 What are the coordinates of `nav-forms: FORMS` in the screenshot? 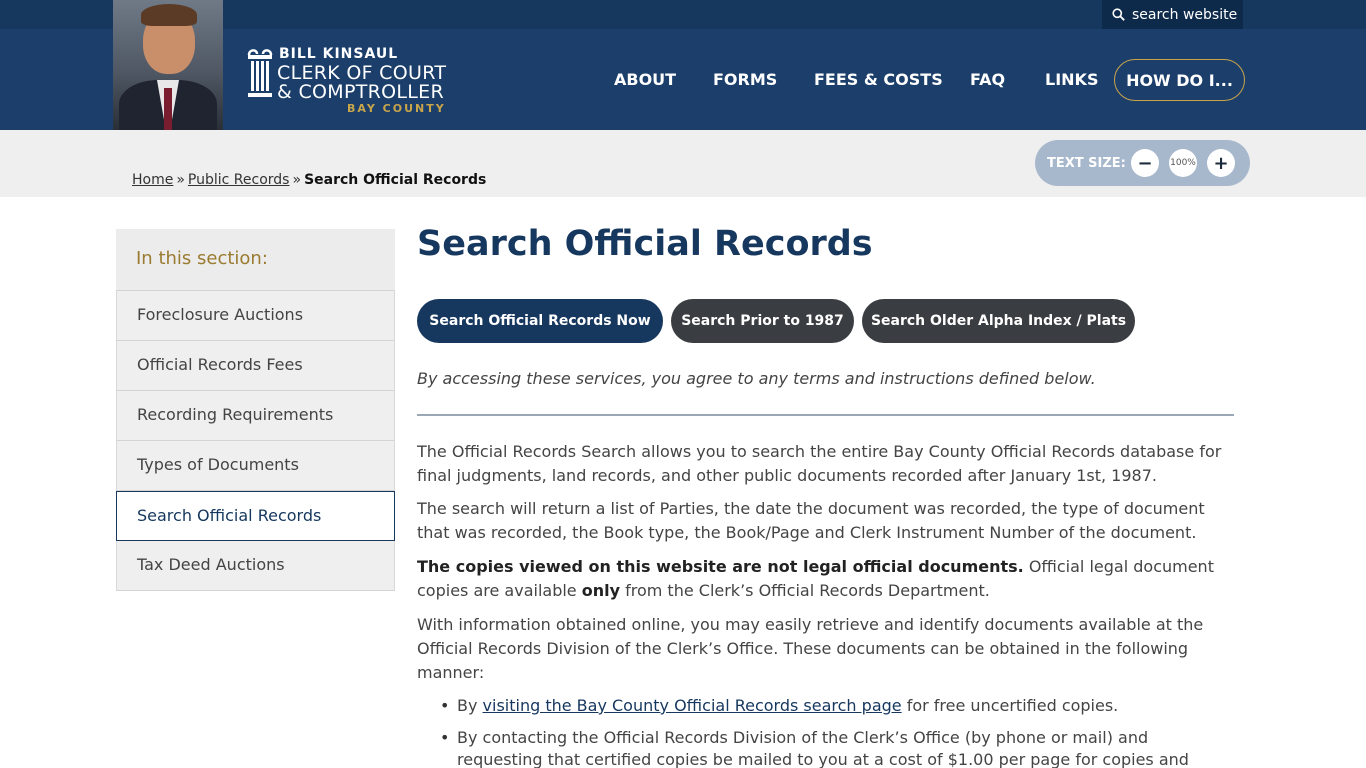 It's located at (745, 79).